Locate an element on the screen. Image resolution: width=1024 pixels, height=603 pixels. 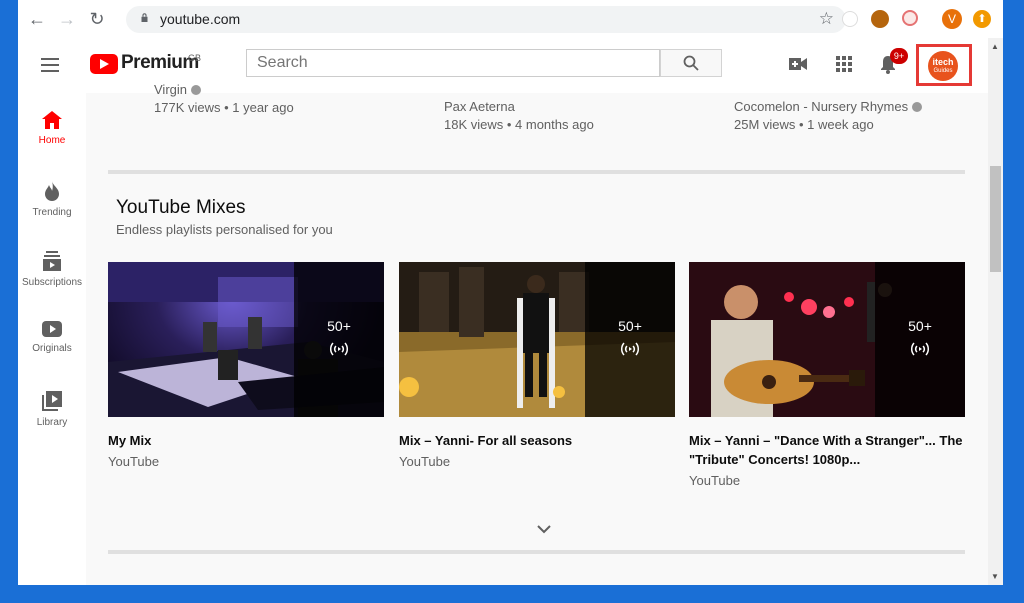
sidebar-item-label: Trending is located at coordinates (52, 212).